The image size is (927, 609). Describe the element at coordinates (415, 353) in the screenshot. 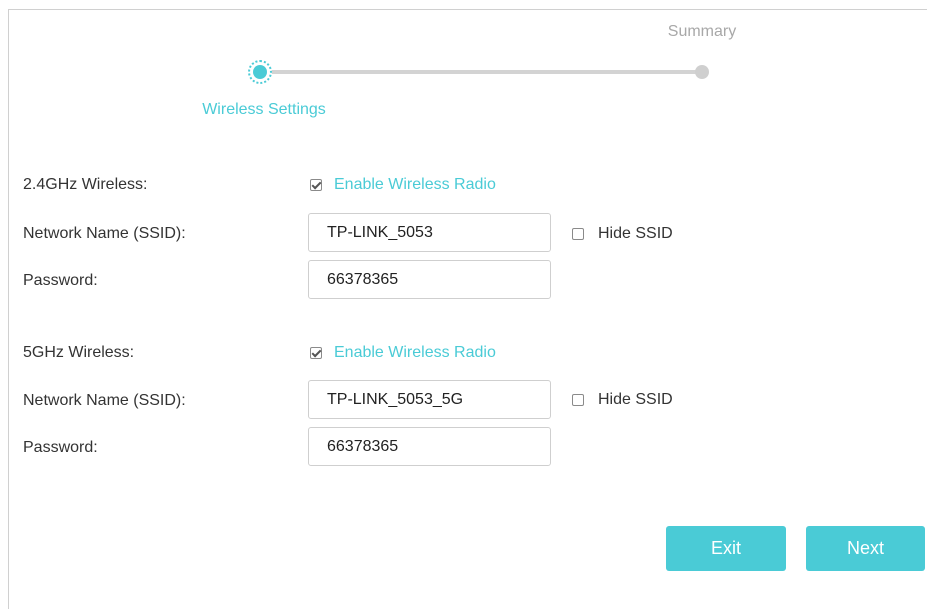

I see `band-5-enable-label: Enable Wireless Radio` at that location.